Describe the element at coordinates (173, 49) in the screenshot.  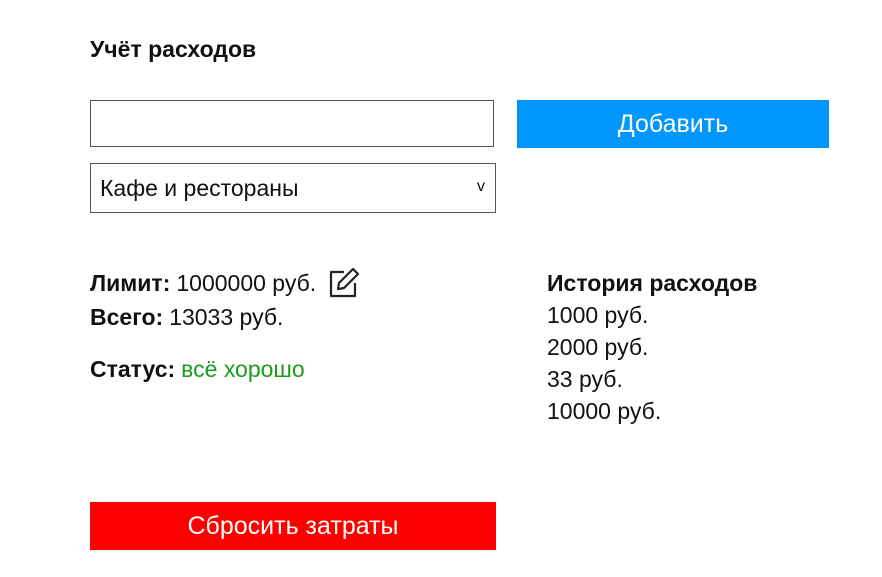
I see `page-title: Учёт расходов` at that location.